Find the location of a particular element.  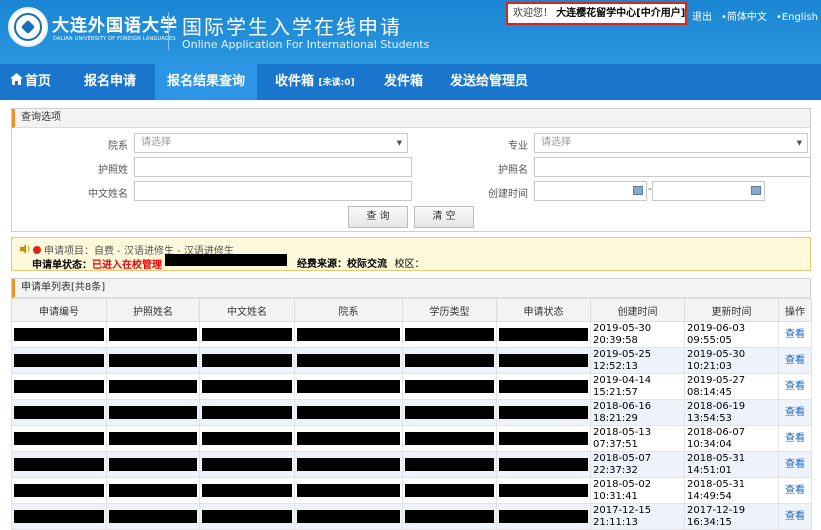

updated-time-cell: 2018-05-31 14:49:54 is located at coordinates (731, 490).